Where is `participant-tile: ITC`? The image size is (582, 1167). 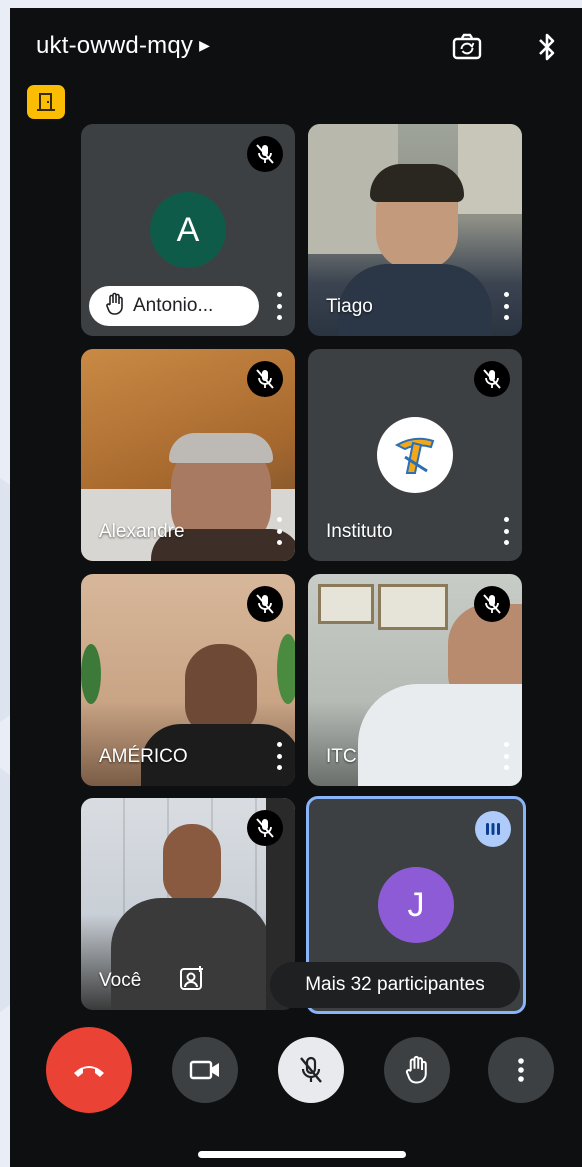 participant-tile: ITC is located at coordinates (415, 680).